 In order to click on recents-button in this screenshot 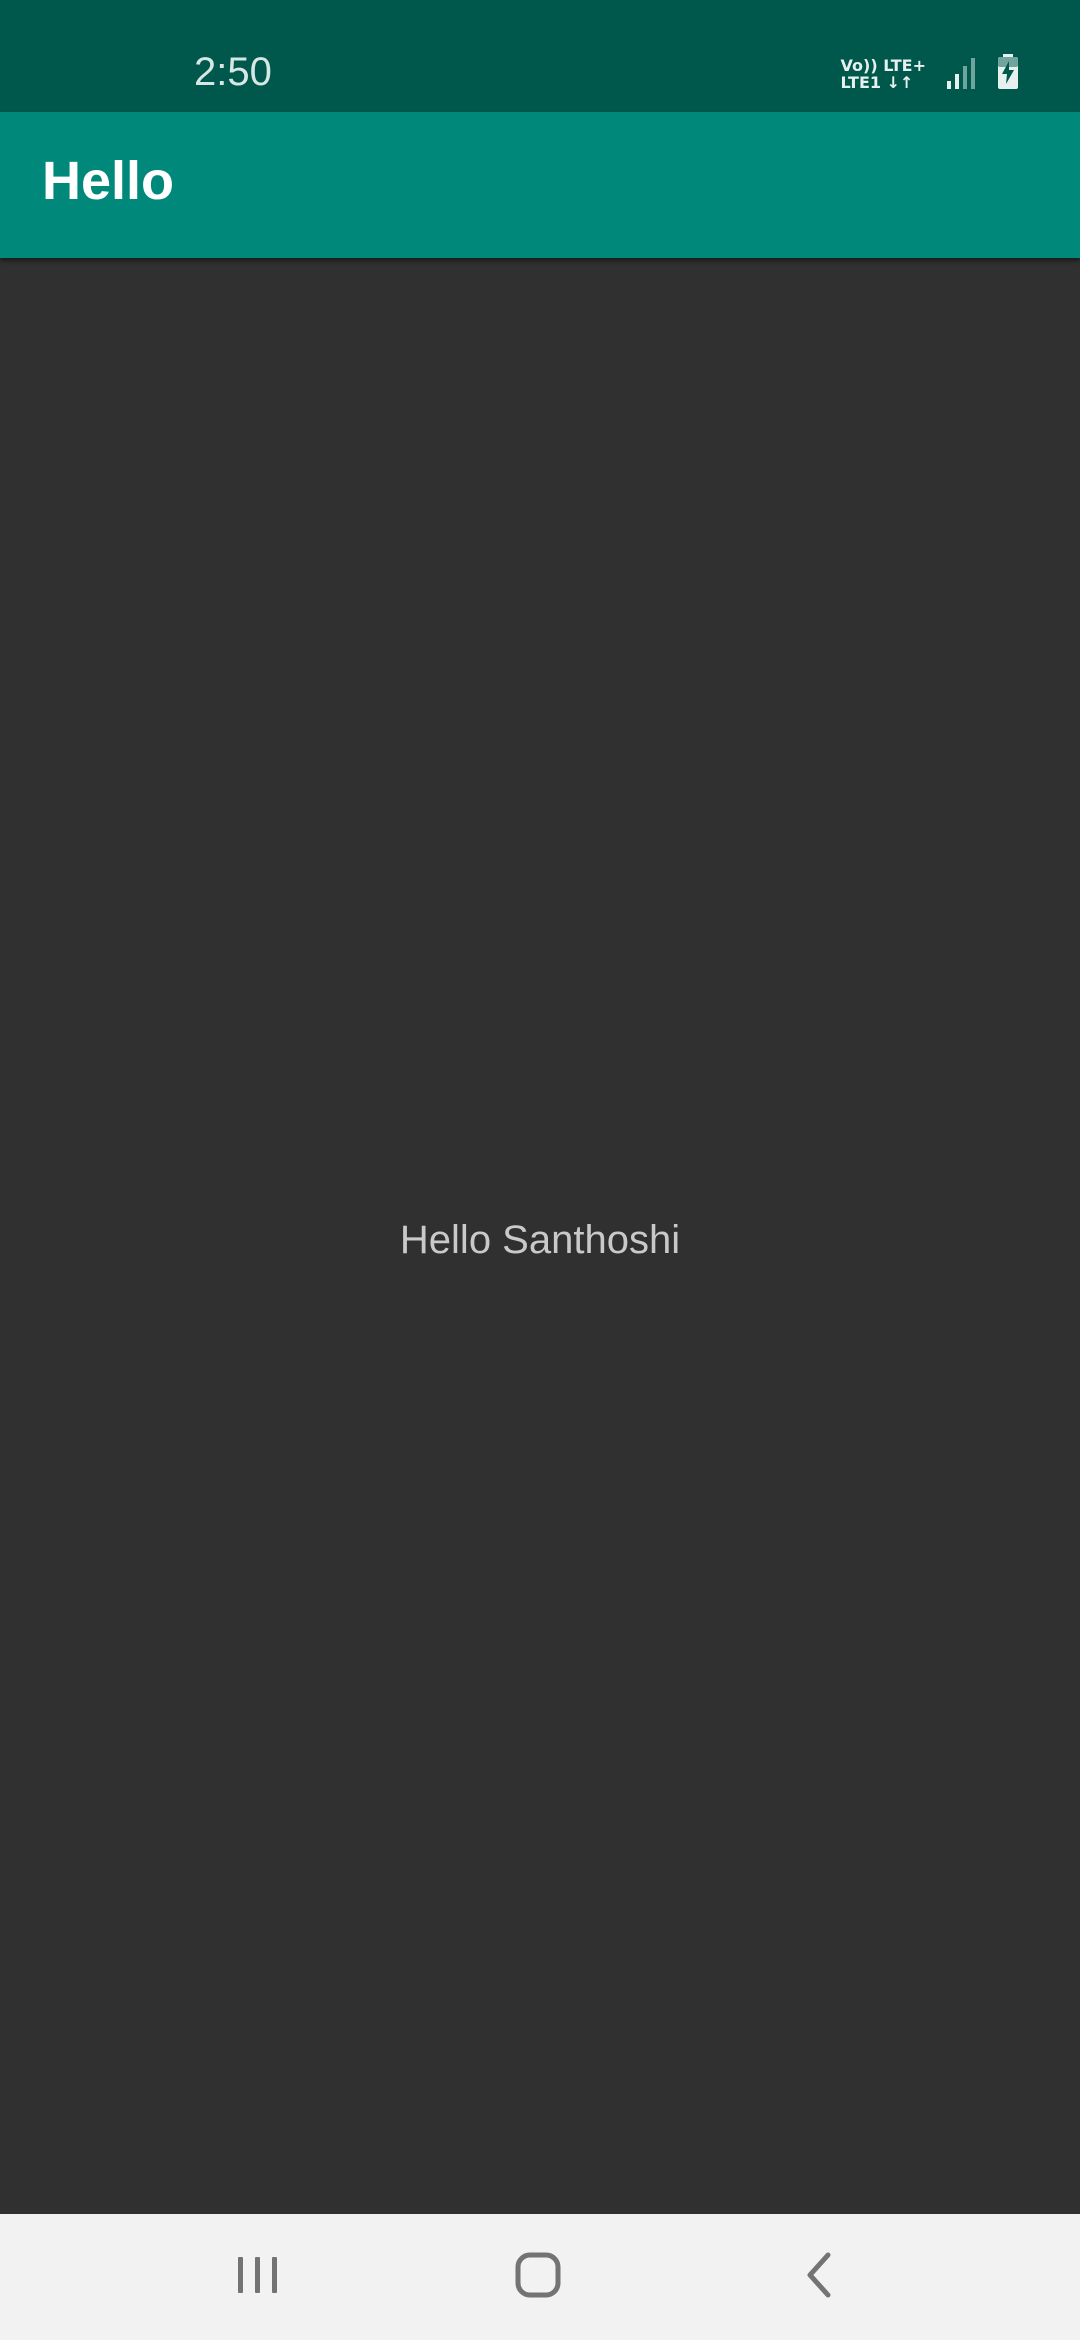, I will do `click(258, 2277)`.